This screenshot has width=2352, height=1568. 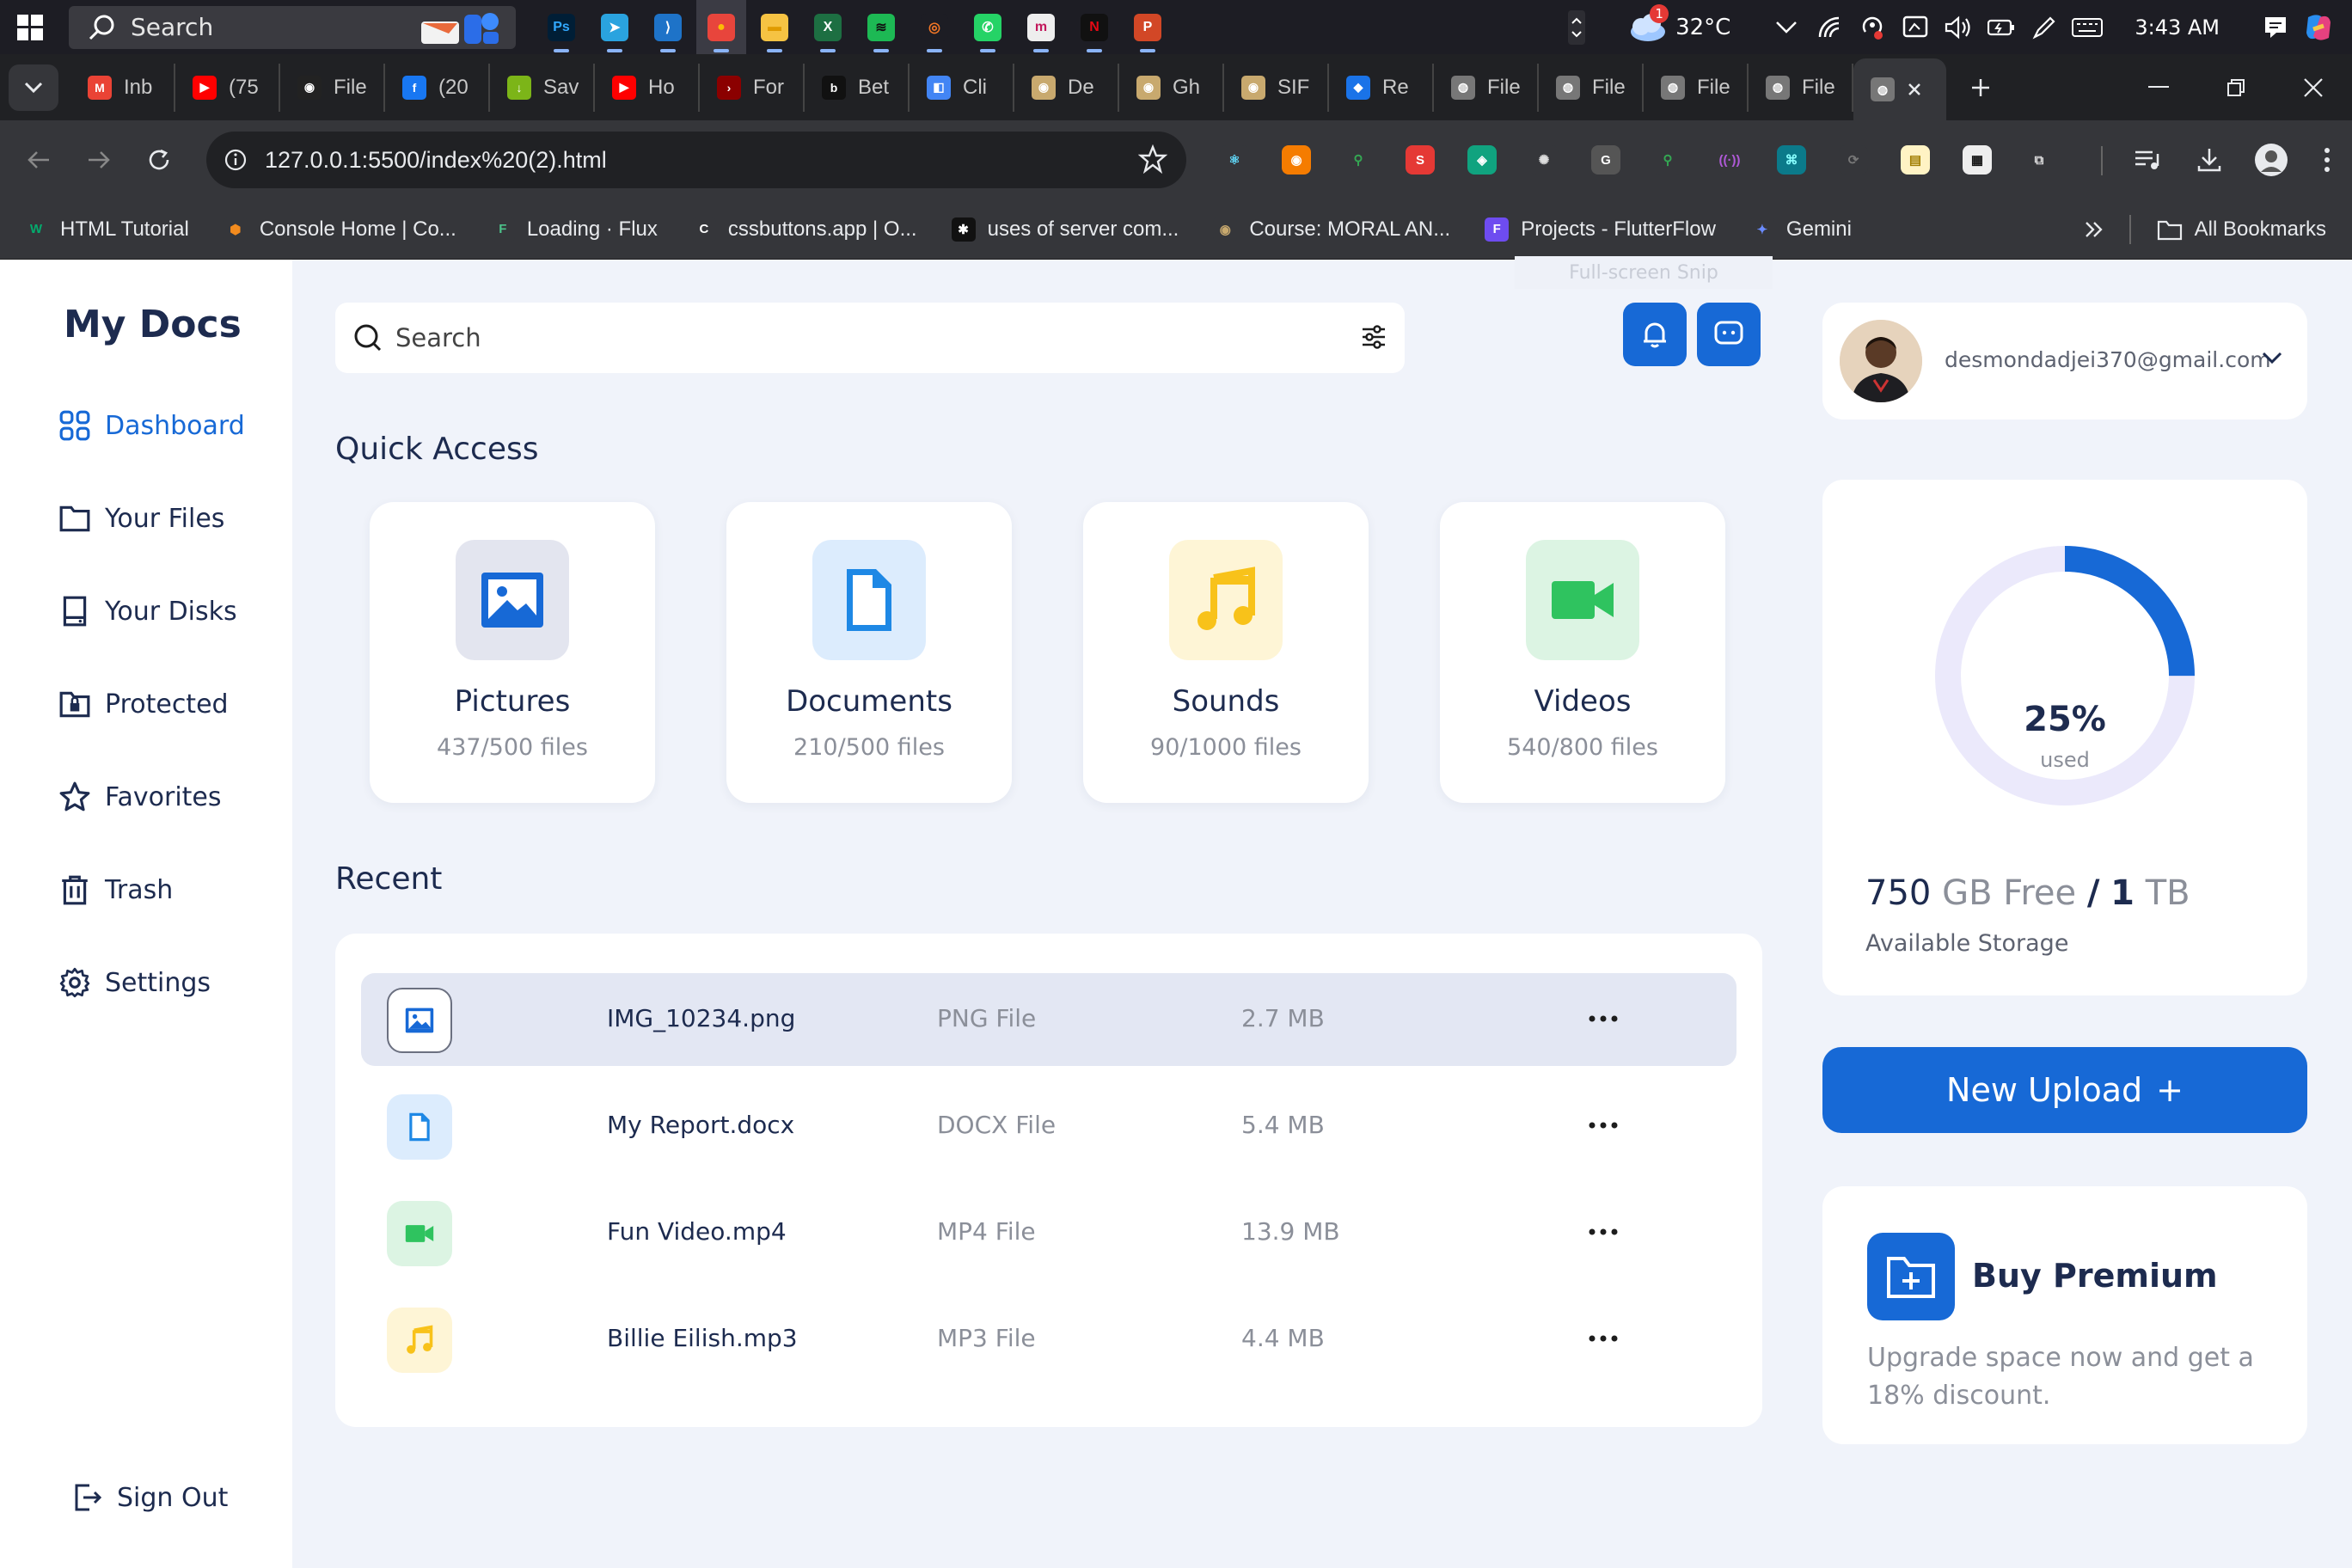 I want to click on address-bar: 127.0.0.1:5500/index%20(2).html, so click(x=696, y=160).